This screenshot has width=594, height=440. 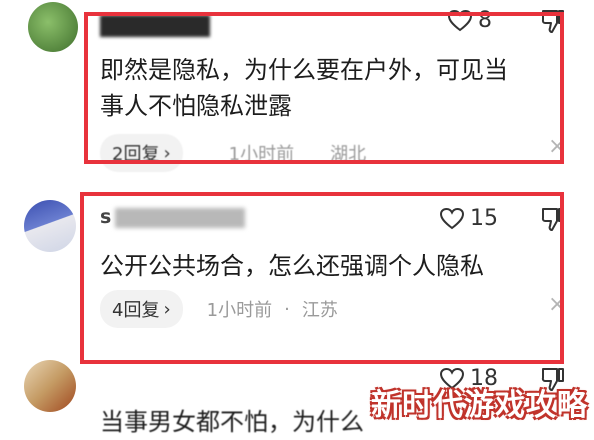 I want to click on comment-text: 当事男女都不怕，为什么, so click(x=232, y=422).